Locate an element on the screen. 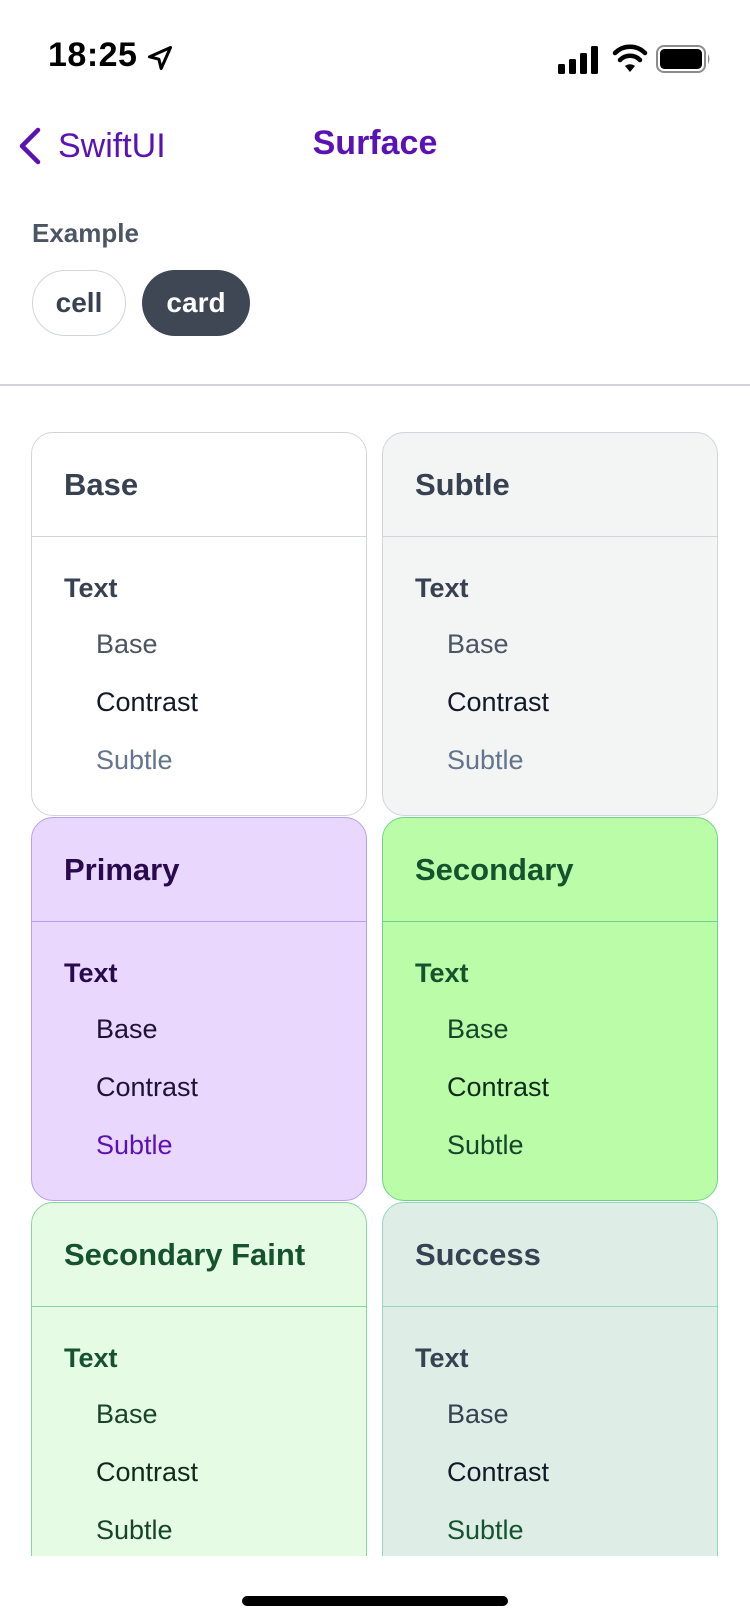 This screenshot has width=750, height=1624. battery-icon is located at coordinates (683, 59).